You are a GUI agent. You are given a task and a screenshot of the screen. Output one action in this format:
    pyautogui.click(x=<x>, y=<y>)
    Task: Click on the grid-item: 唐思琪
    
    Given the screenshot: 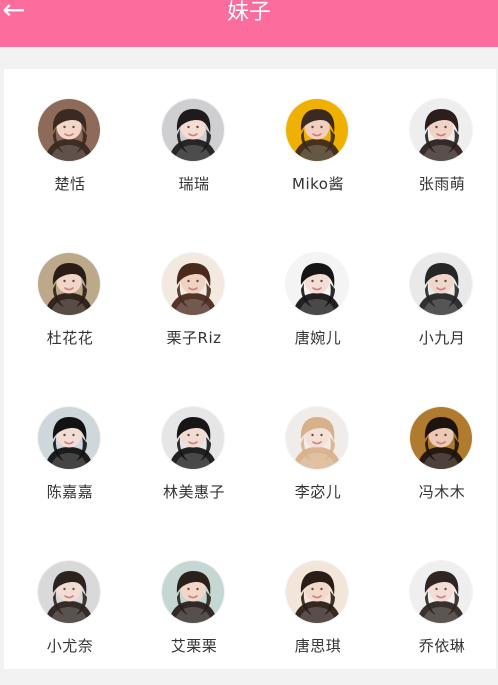 What is the action you would take?
    pyautogui.click(x=318, y=608)
    